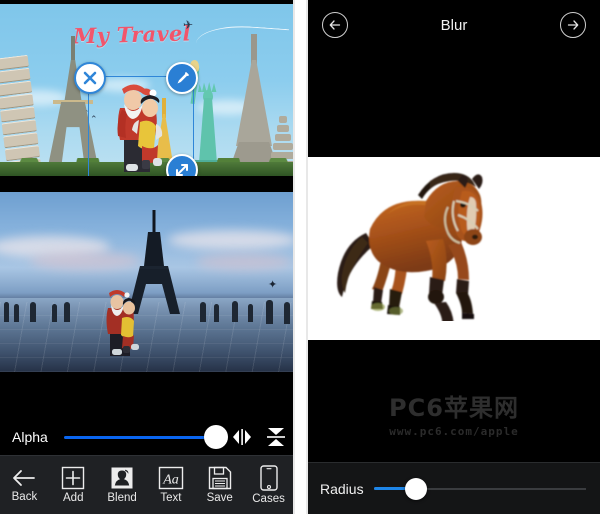 This screenshot has width=600, height=514. Describe the element at coordinates (410, 247) in the screenshot. I see `horse-image` at that location.